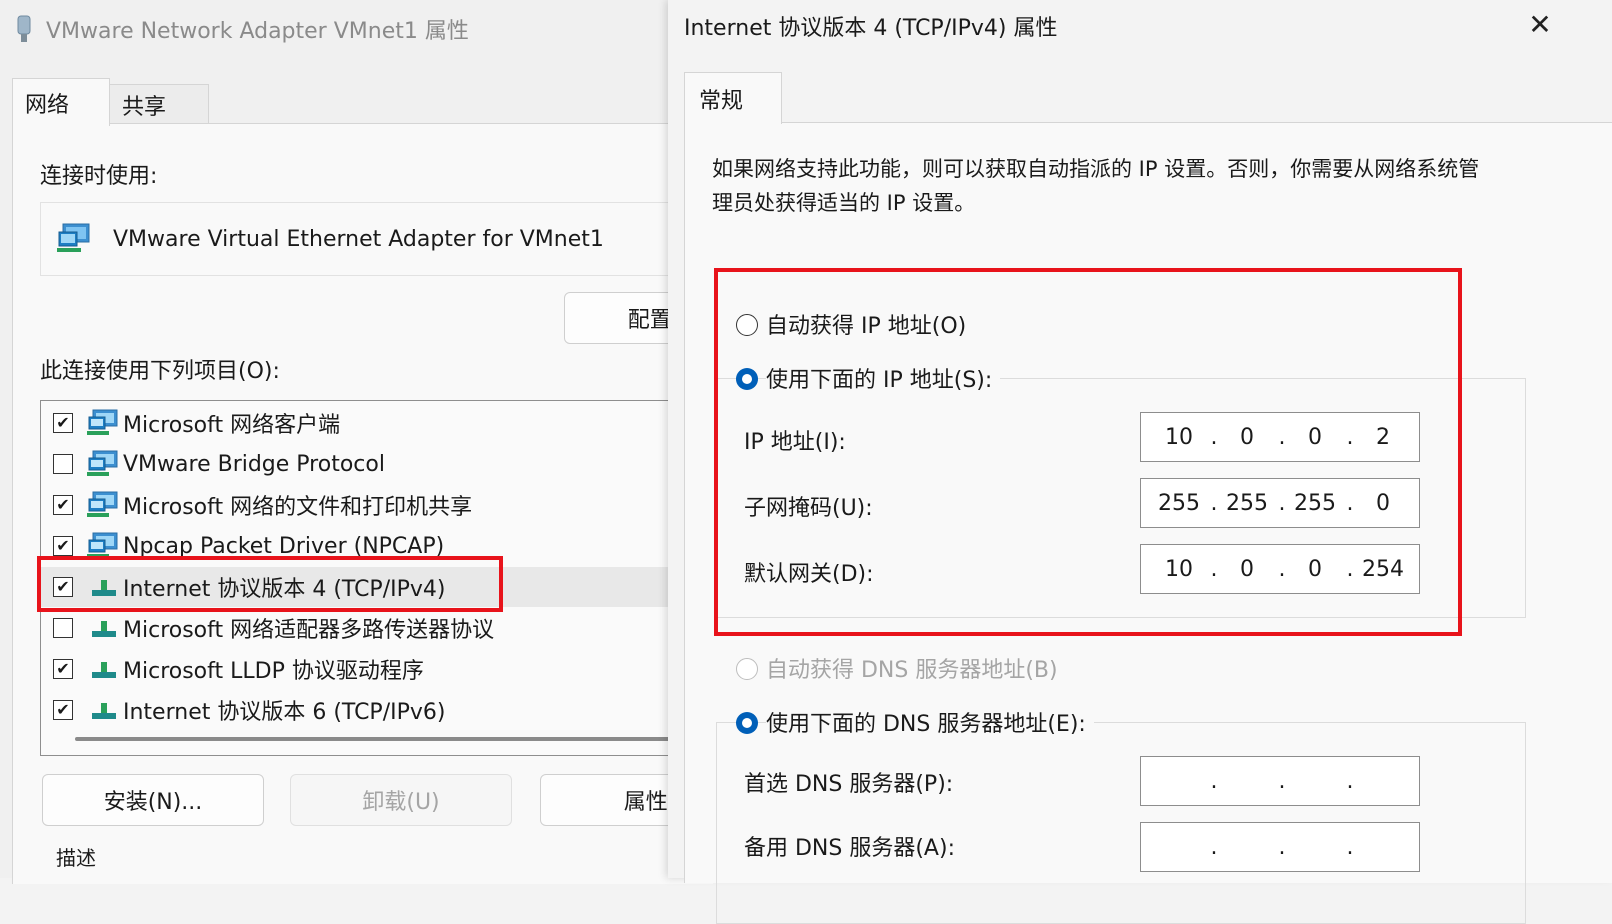 The width and height of the screenshot is (1612, 924). Describe the element at coordinates (76, 858) in the screenshot. I see `description-label: 描述` at that location.